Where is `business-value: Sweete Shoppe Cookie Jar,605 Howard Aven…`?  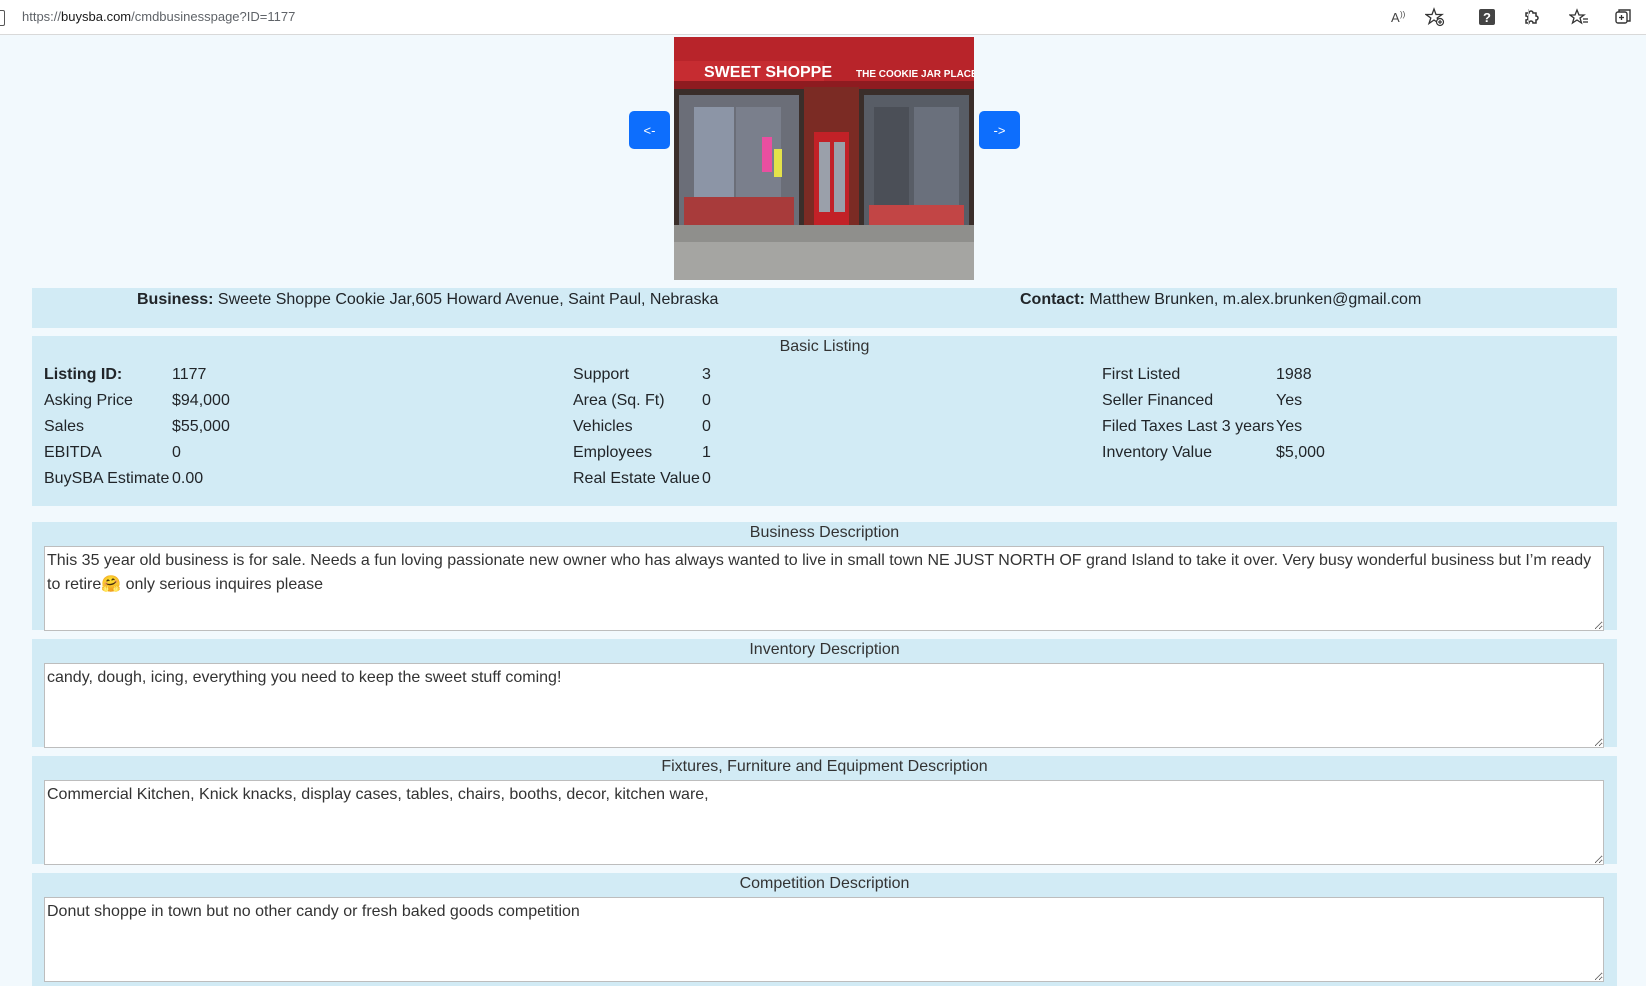 business-value: Sweete Shoppe Cookie Jar,605 Howard Aven… is located at coordinates (468, 299).